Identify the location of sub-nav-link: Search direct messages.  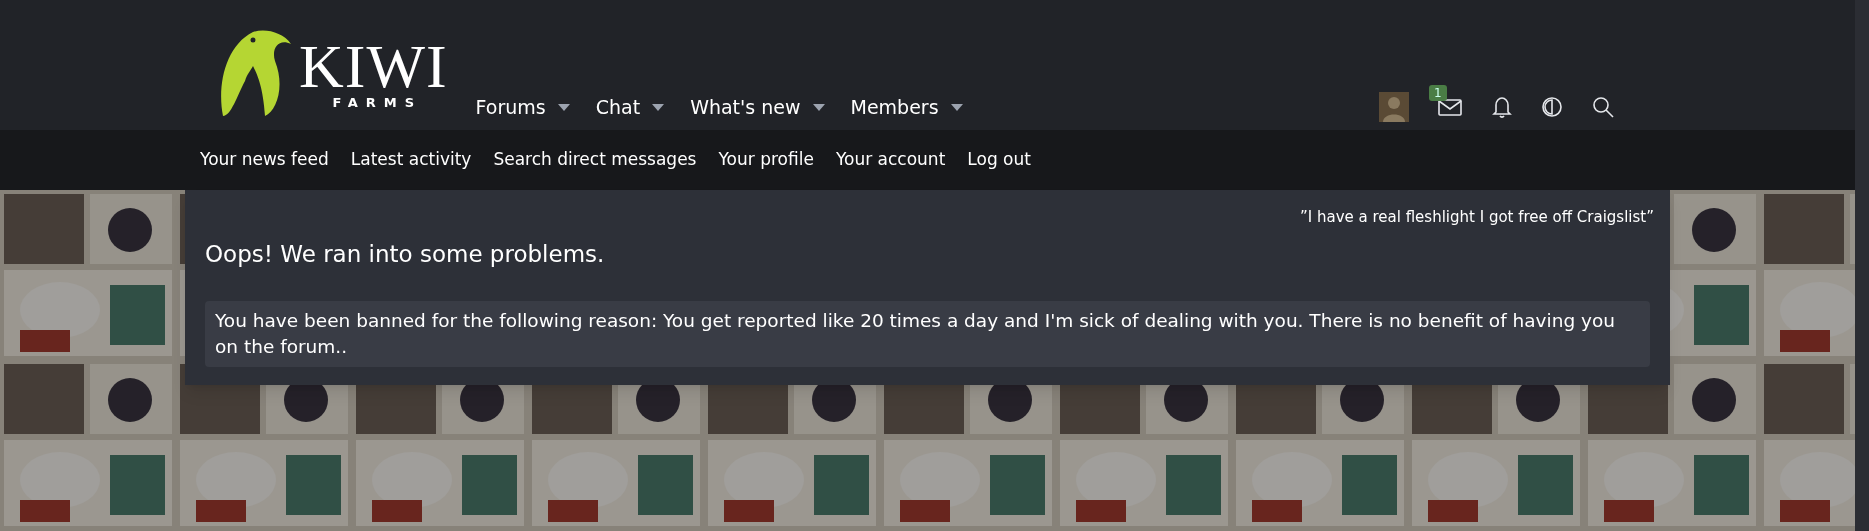
(595, 160).